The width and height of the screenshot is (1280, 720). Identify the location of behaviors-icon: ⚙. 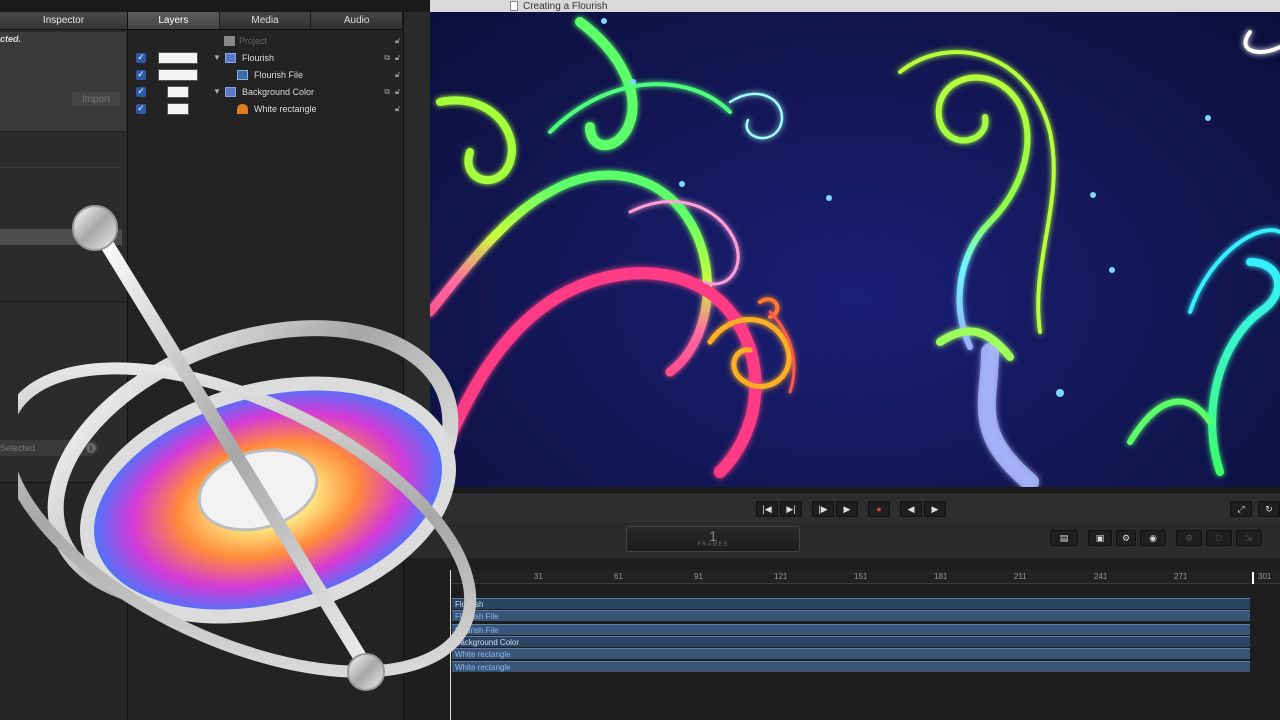
(1126, 538).